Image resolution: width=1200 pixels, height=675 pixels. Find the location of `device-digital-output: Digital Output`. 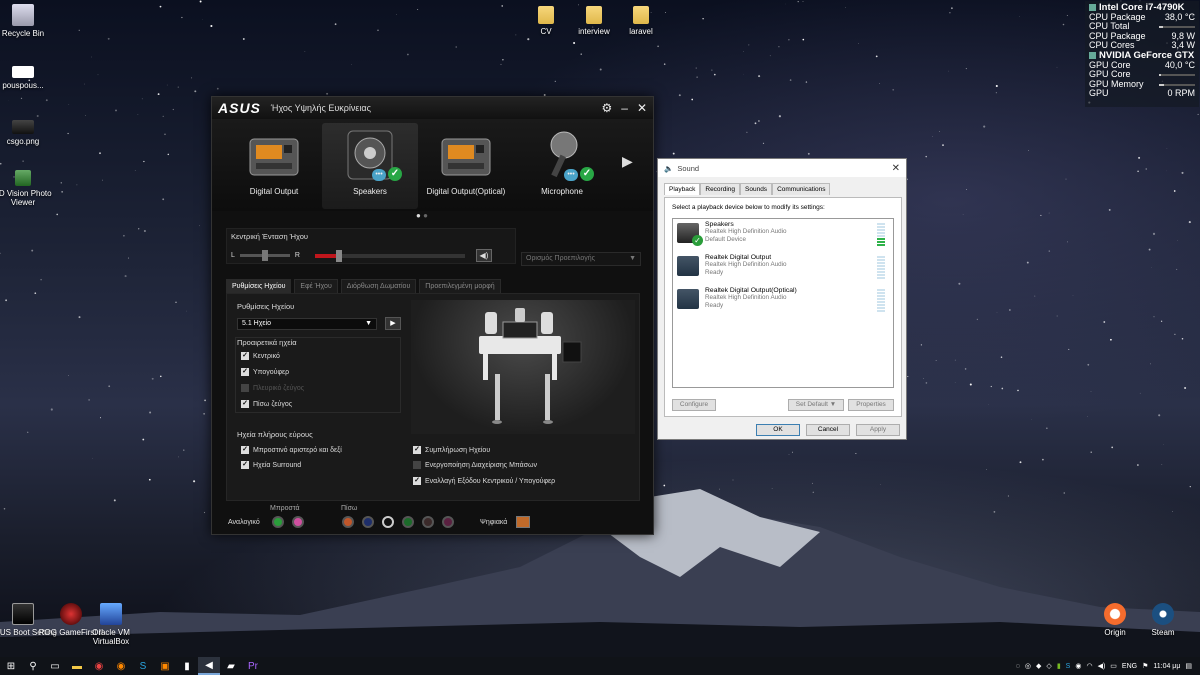

device-digital-output: Digital Output is located at coordinates (274, 166).